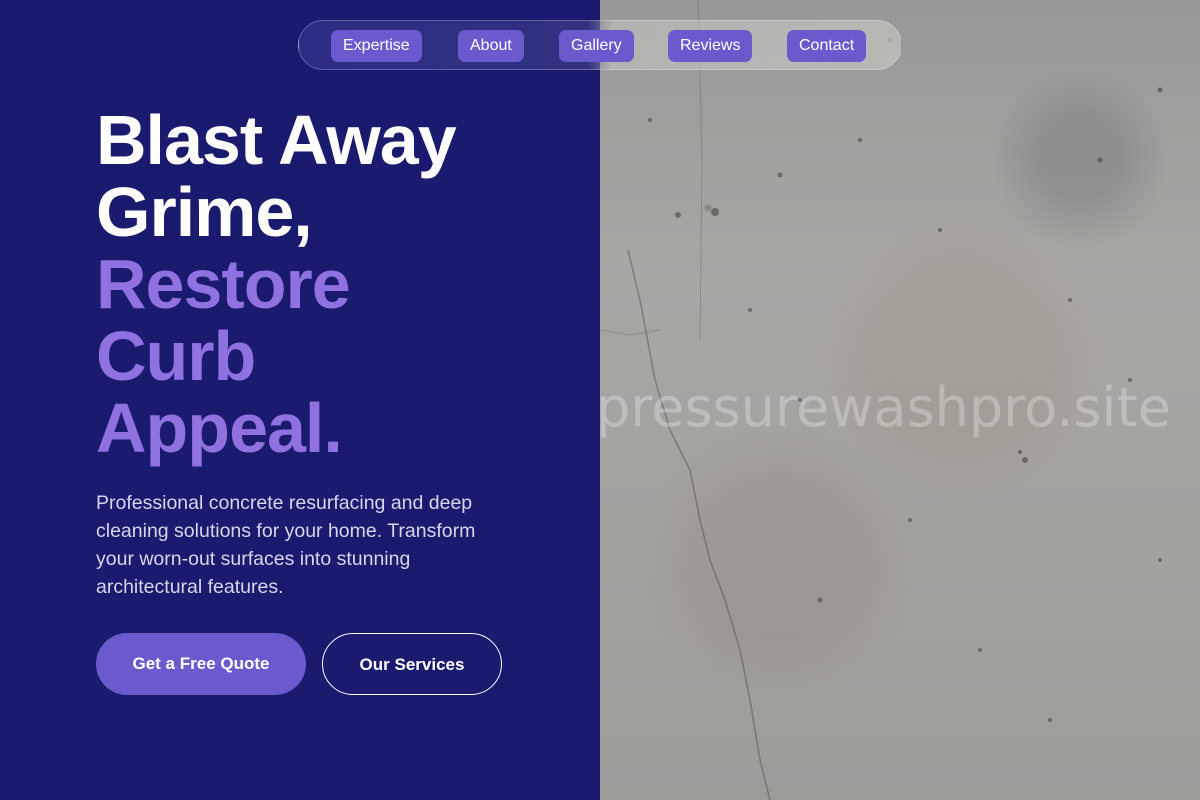 This screenshot has height=800, width=1200. Describe the element at coordinates (201, 664) in the screenshot. I see `get-free-quote-button: Get a Free Quote` at that location.